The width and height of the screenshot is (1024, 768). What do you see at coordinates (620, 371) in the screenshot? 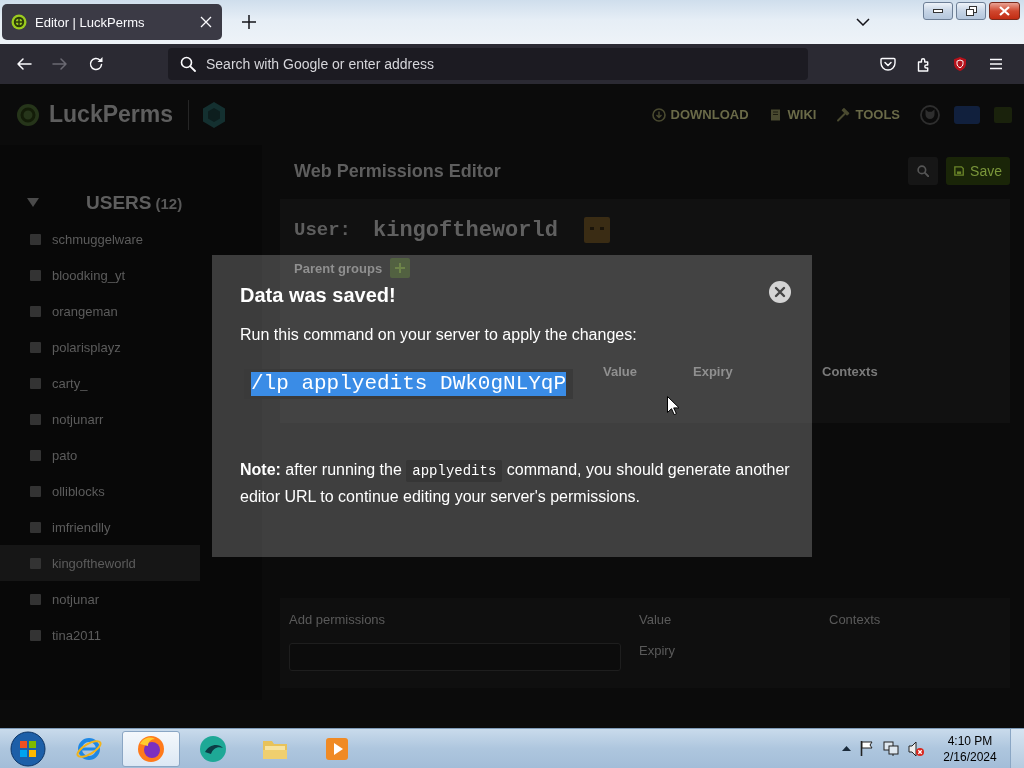
I see `column-header: Value` at bounding box center [620, 371].